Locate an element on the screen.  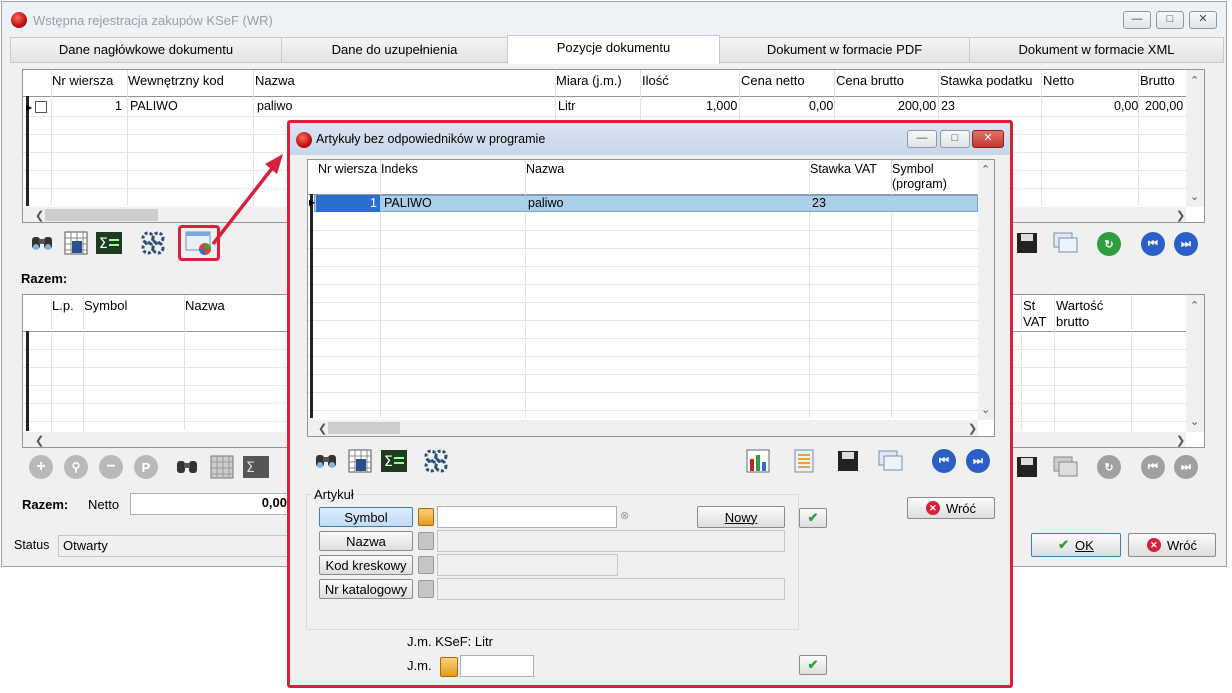
dialog-h-scrollbar is located at coordinates (643, 428).